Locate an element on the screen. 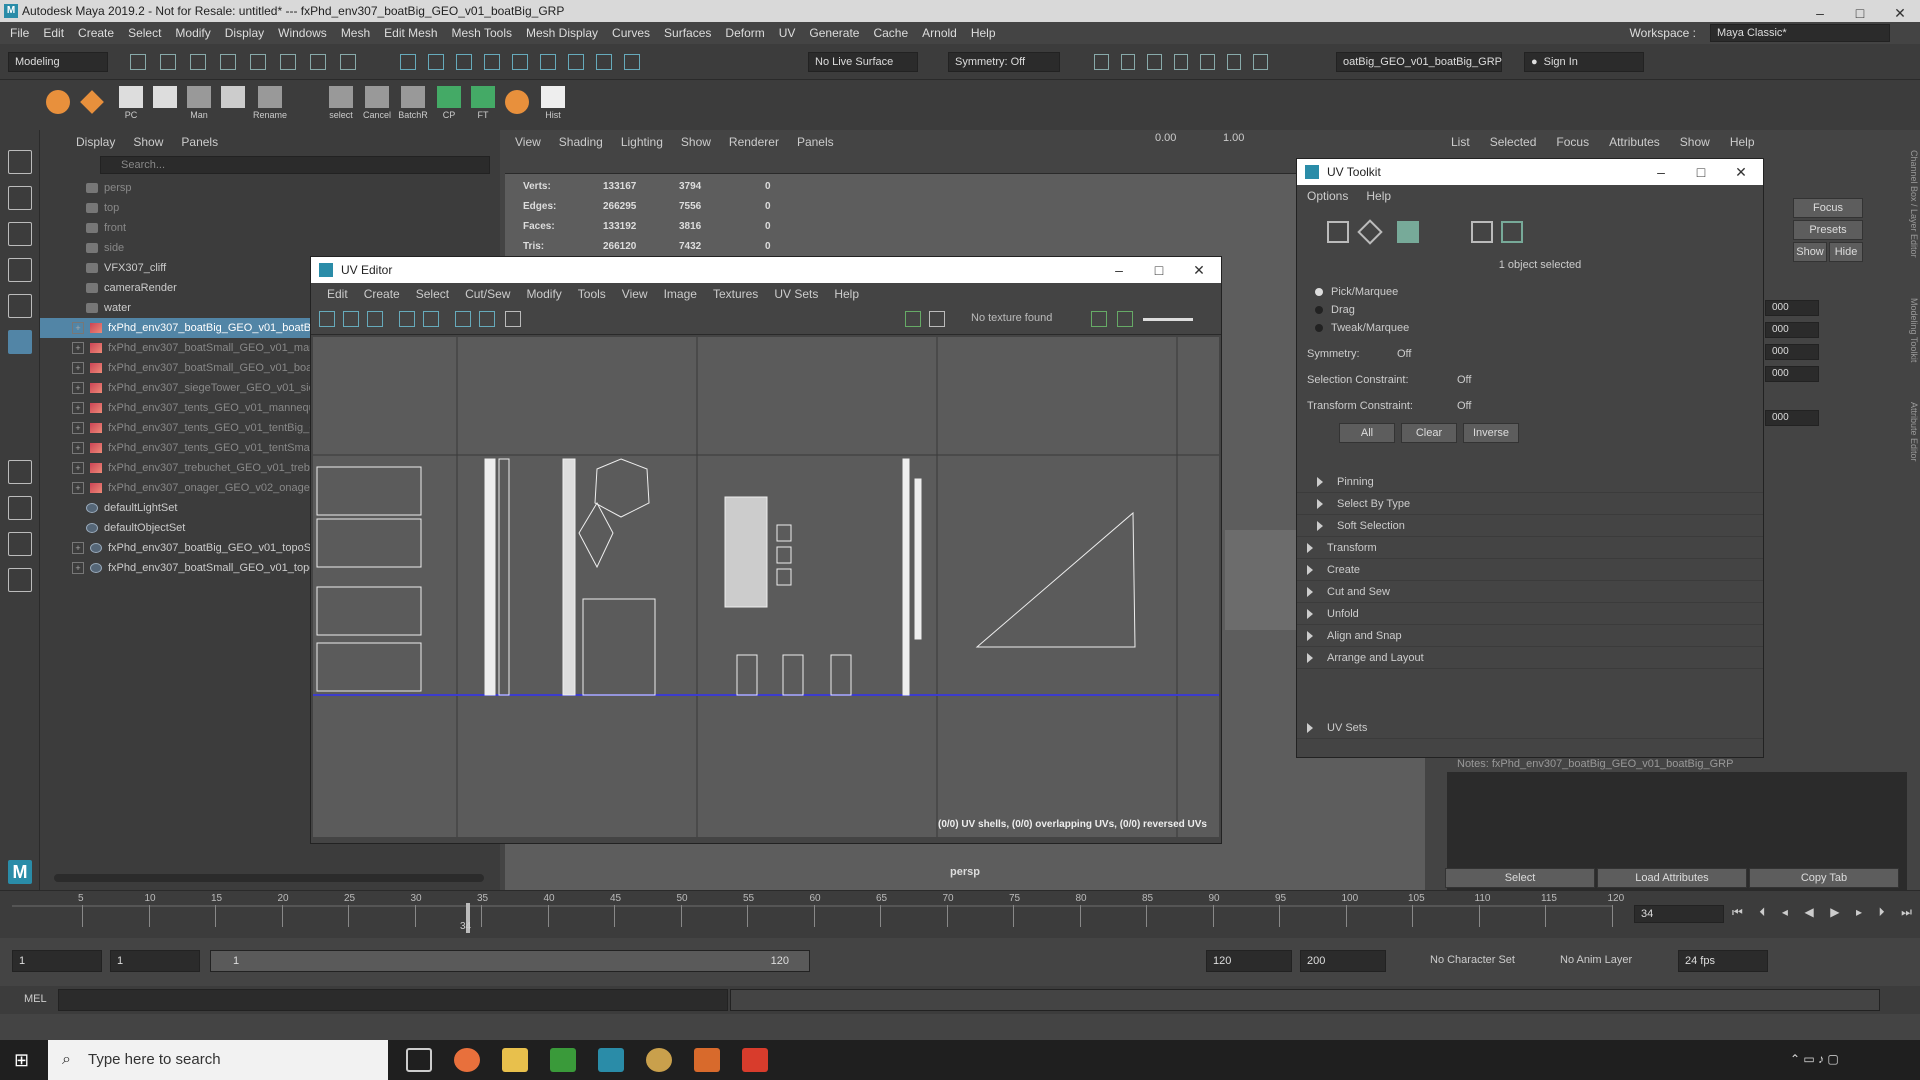  select-all-button: All is located at coordinates (1367, 433).